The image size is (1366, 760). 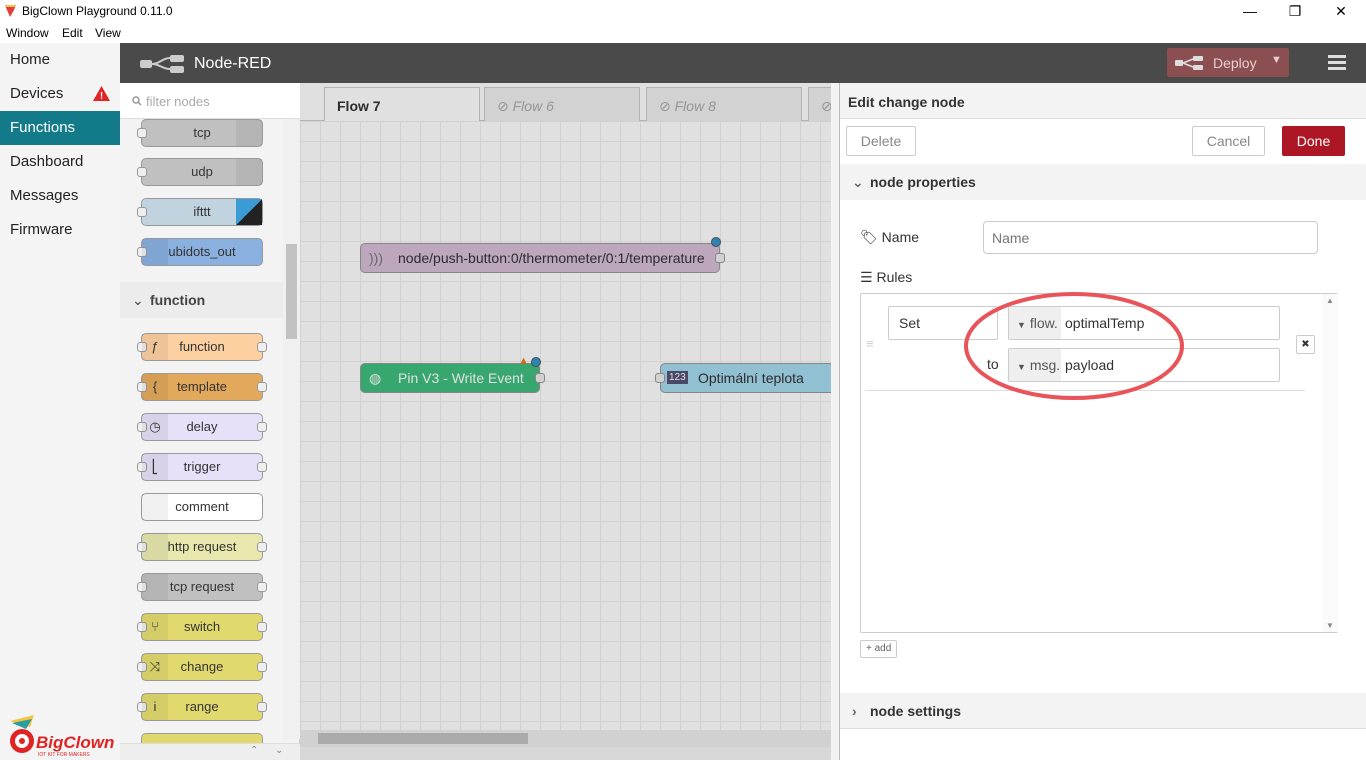 I want to click on warning-mark: !, so click(x=101, y=96).